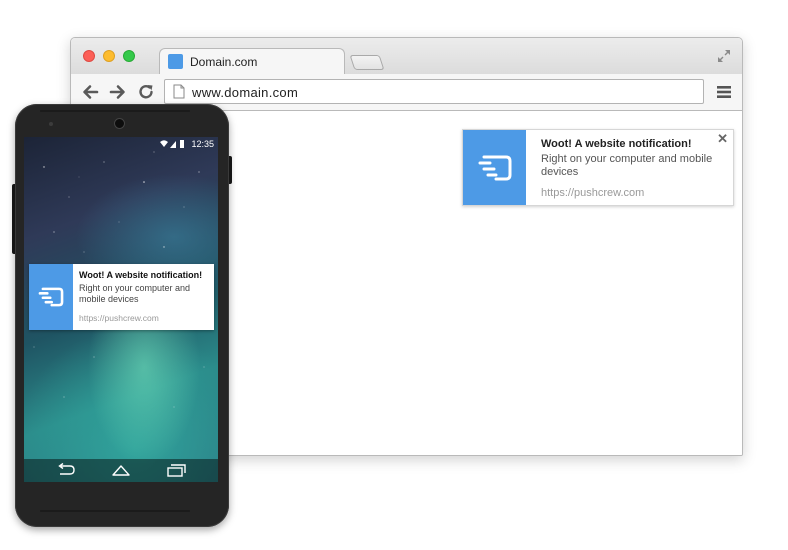 The width and height of the screenshot is (788, 550). Describe the element at coordinates (179, 91) in the screenshot. I see `page-icon` at that location.